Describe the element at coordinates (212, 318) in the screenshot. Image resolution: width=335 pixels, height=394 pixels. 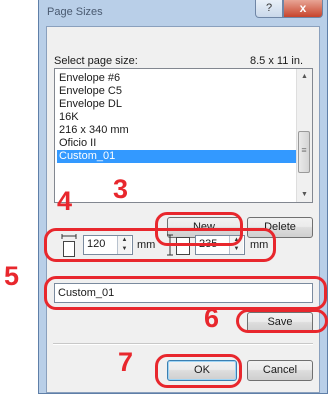
I see `callout-step-6: 6` at that location.